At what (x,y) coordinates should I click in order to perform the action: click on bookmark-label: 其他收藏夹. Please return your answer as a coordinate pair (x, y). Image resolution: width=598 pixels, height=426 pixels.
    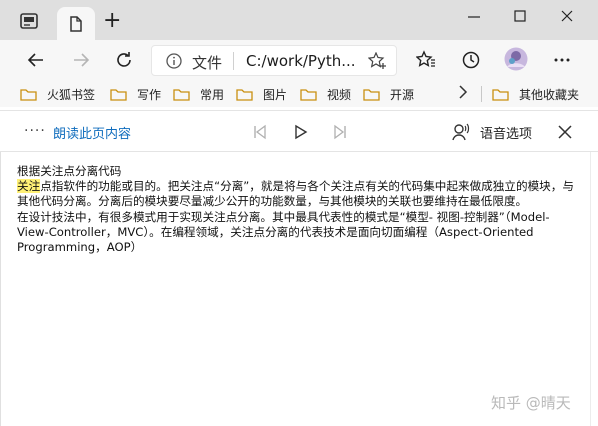
    Looking at the image, I should click on (549, 94).